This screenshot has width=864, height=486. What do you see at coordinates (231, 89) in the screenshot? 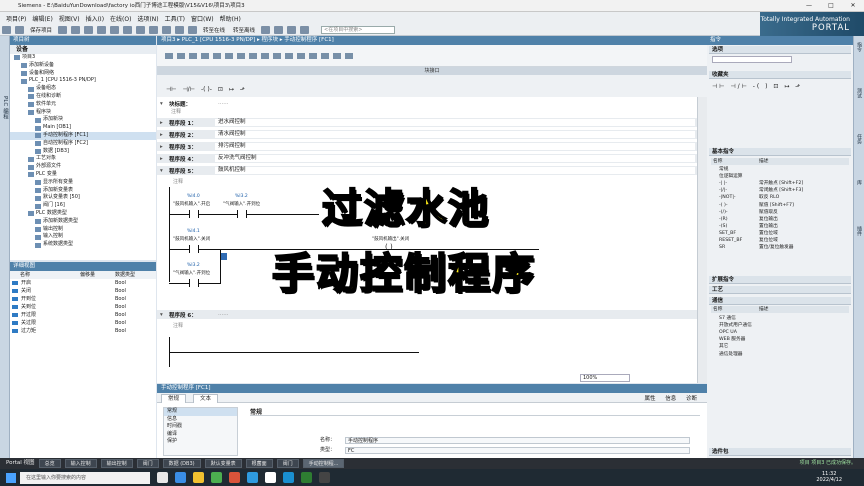
I see `open-branch-icon: ↦` at bounding box center [231, 89].